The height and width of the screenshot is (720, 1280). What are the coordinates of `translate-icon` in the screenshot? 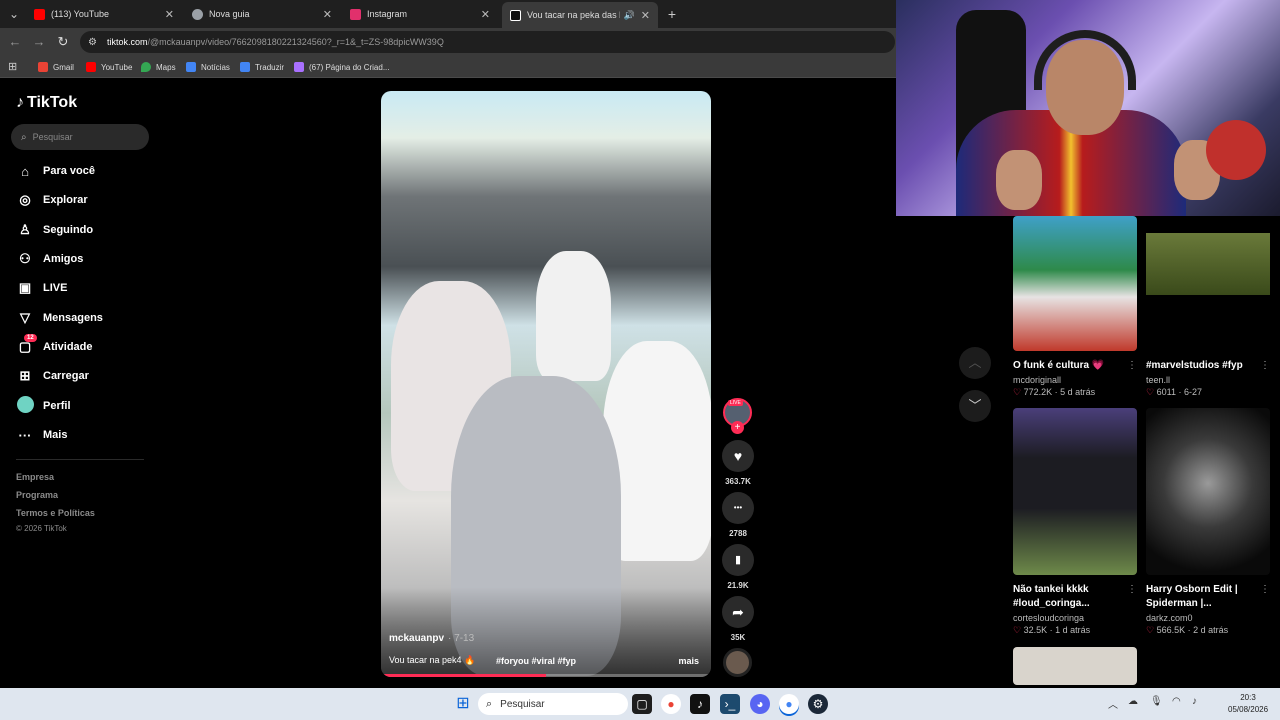 It's located at (245, 67).